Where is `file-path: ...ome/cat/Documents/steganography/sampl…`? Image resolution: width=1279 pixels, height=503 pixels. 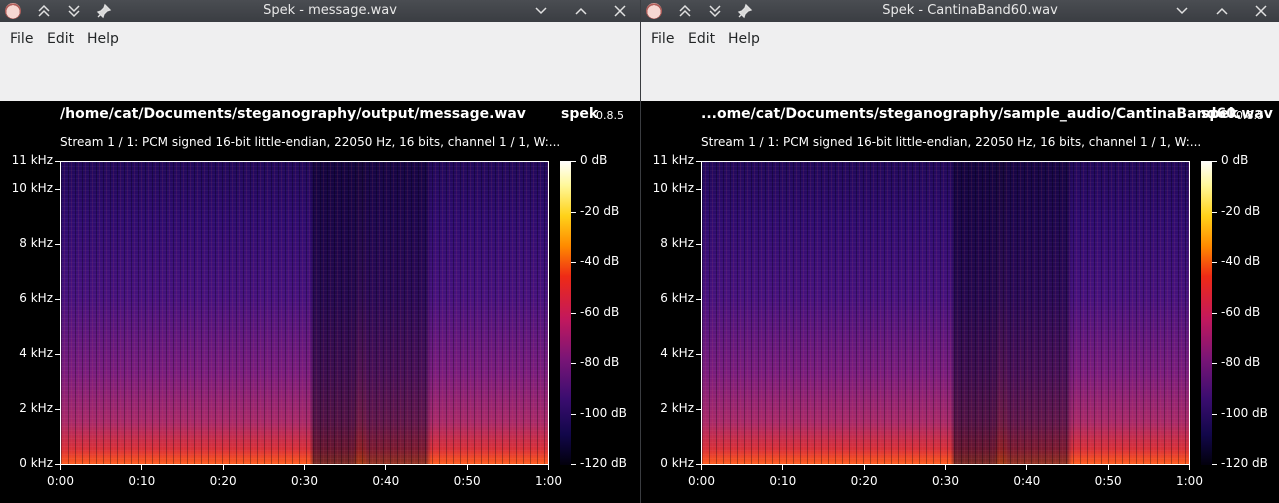 file-path: ...ome/cat/Documents/steganography/sampl… is located at coordinates (987, 114).